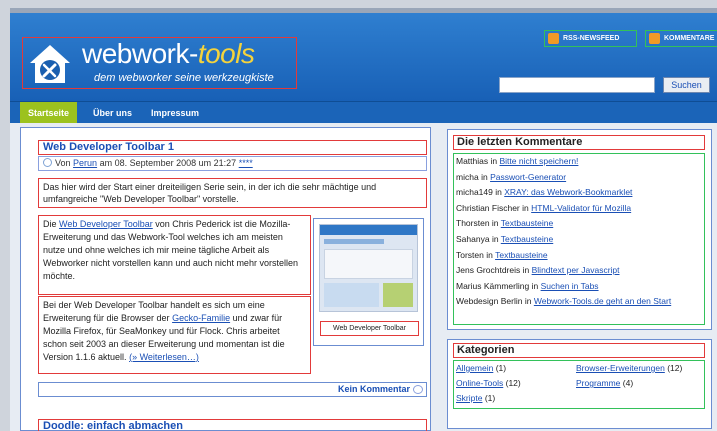  Describe the element at coordinates (232, 147) in the screenshot. I see `post-title-link: Web Developer Toolbar 1` at that location.